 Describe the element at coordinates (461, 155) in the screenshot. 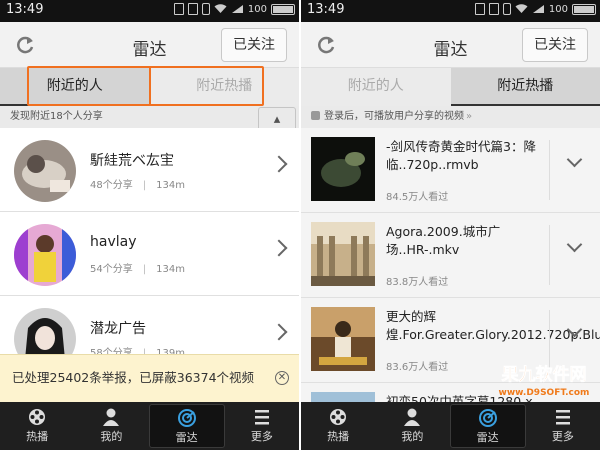

I see `video-title: -剑风传奇黄金时代篇3：降临..720p..rmvb` at that location.